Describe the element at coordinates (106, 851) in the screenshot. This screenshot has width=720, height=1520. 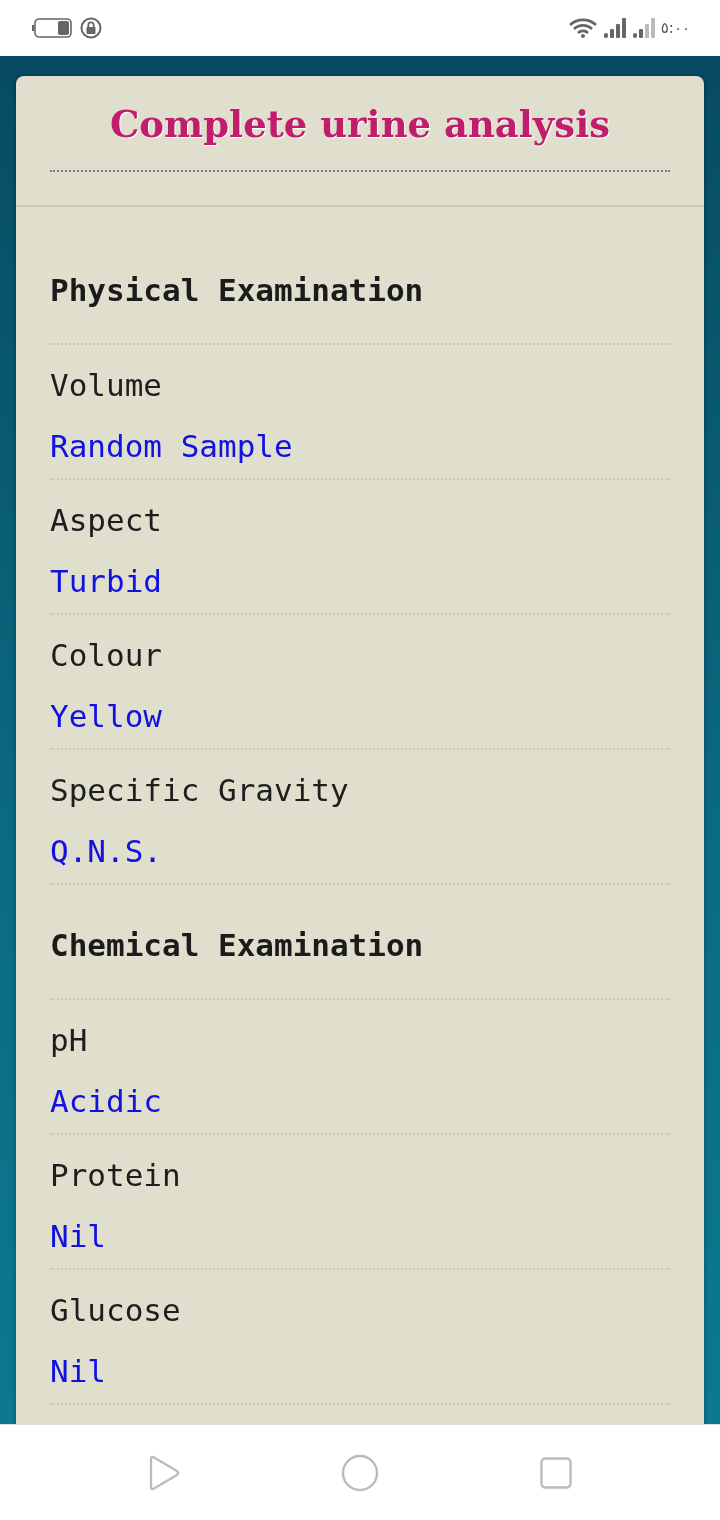
I see `field-value: Q.N.S.` at that location.